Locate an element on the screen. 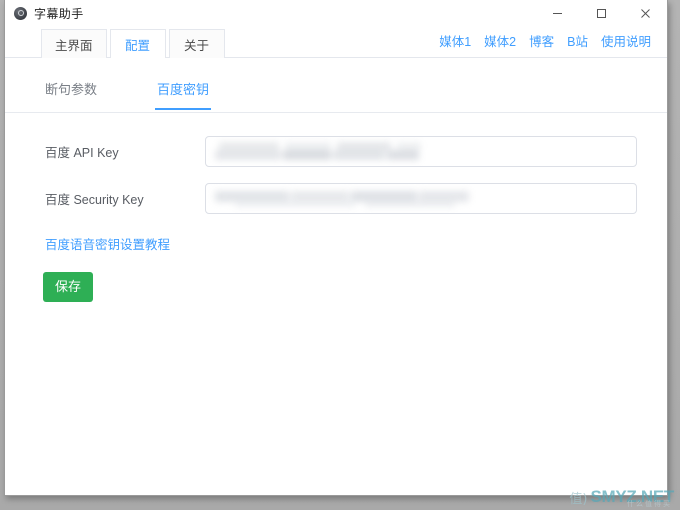 This screenshot has height=510, width=680. window-title: 字幕助手 is located at coordinates (59, 13).